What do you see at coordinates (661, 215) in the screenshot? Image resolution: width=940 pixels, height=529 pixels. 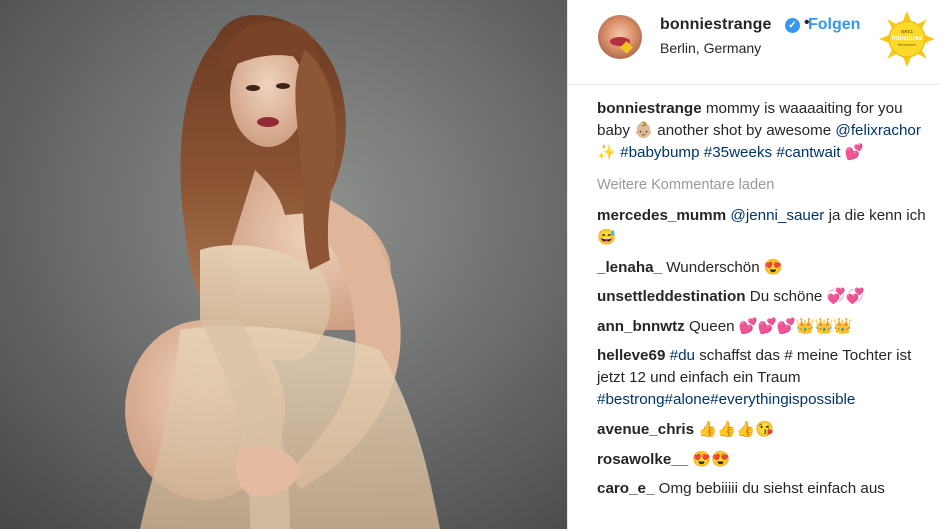 I see `comment-username: mercedes_mumm` at bounding box center [661, 215].